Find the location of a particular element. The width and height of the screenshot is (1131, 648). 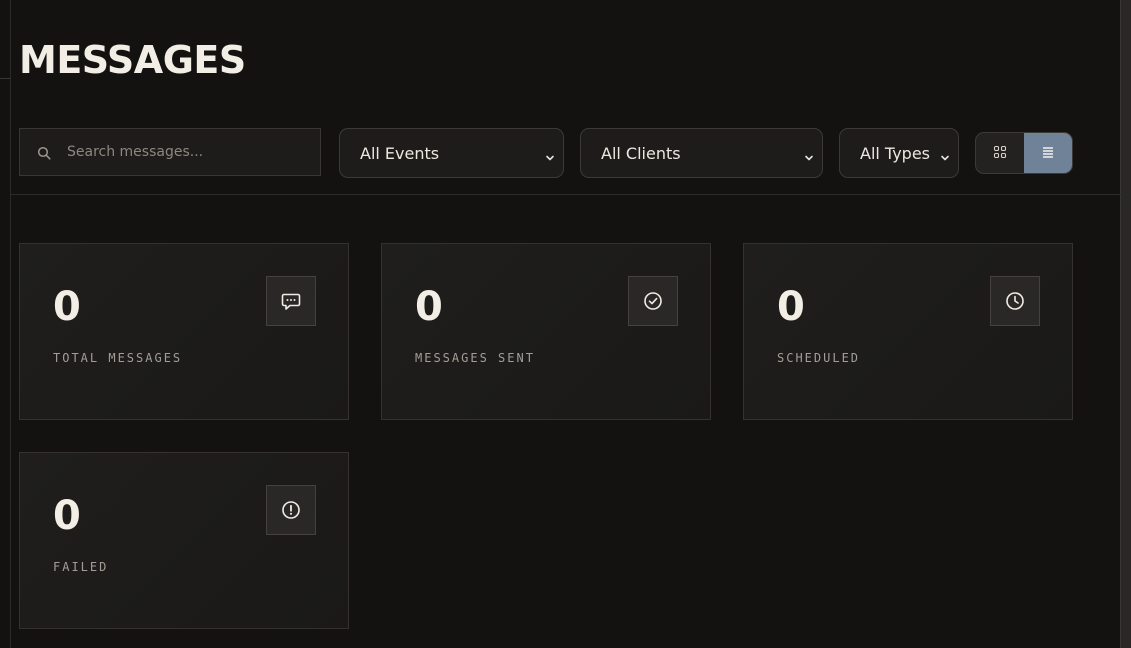

search-icon is located at coordinates (44, 152).